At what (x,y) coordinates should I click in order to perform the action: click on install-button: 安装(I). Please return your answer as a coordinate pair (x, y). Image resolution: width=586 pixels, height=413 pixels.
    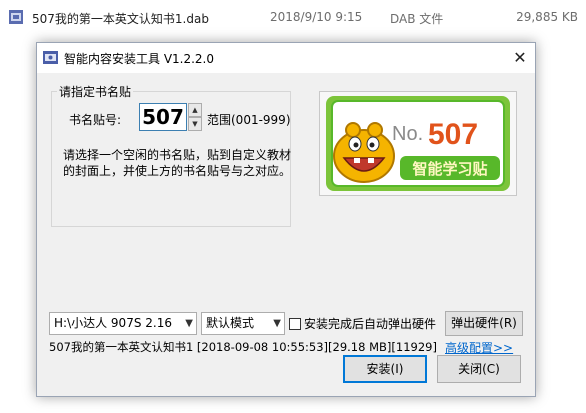
    Looking at the image, I should click on (385, 369).